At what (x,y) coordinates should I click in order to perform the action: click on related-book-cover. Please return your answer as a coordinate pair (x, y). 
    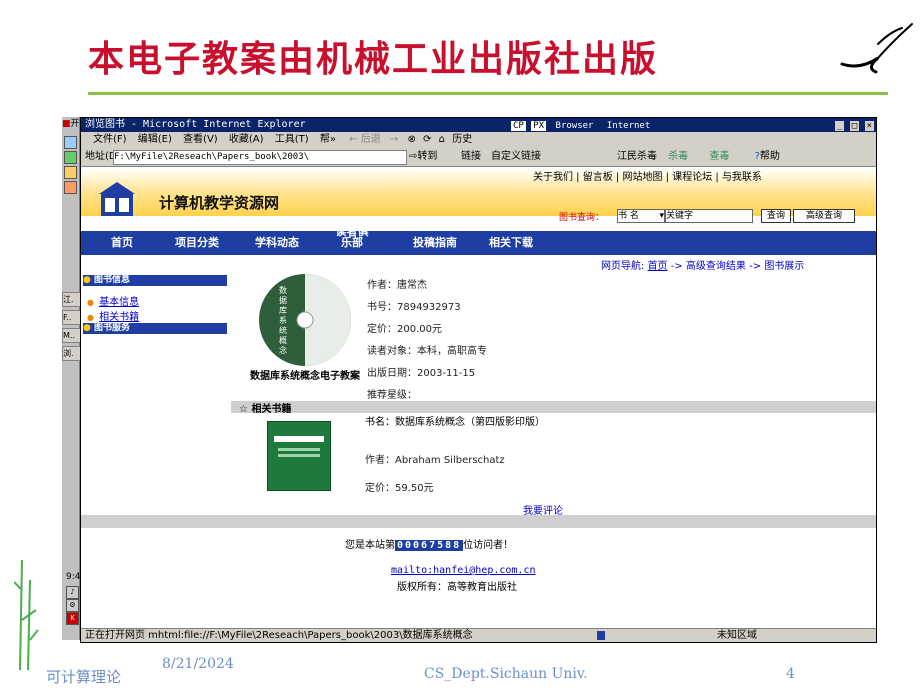
    Looking at the image, I should click on (299, 456).